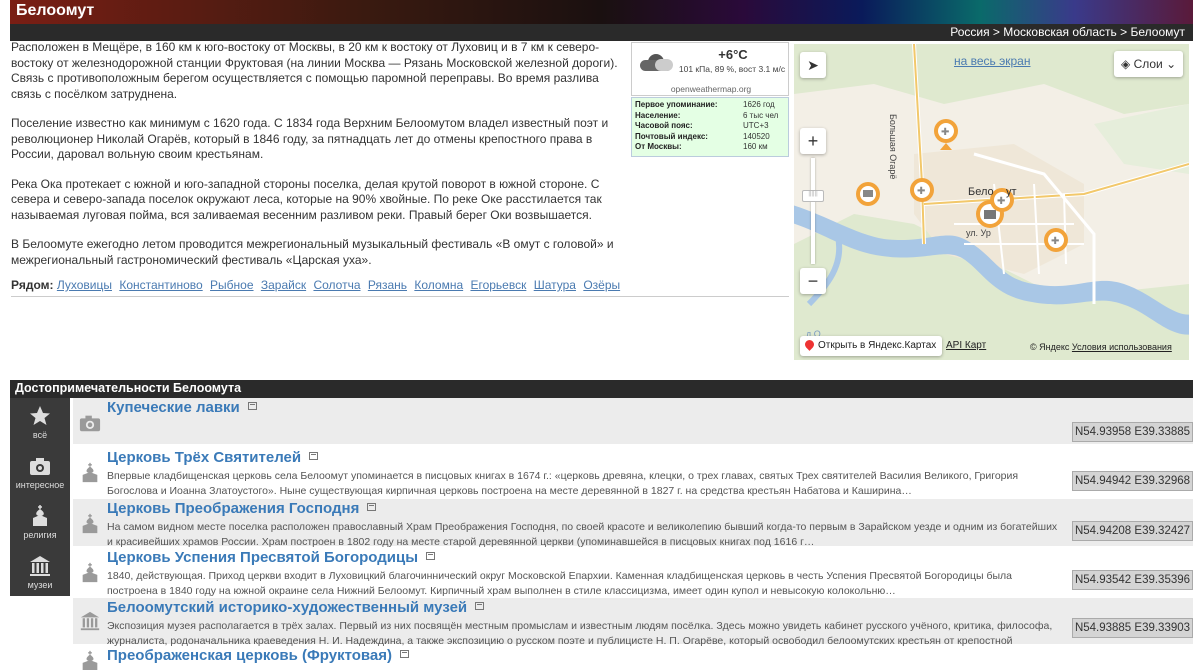  I want to click on star-icon, so click(40, 415).